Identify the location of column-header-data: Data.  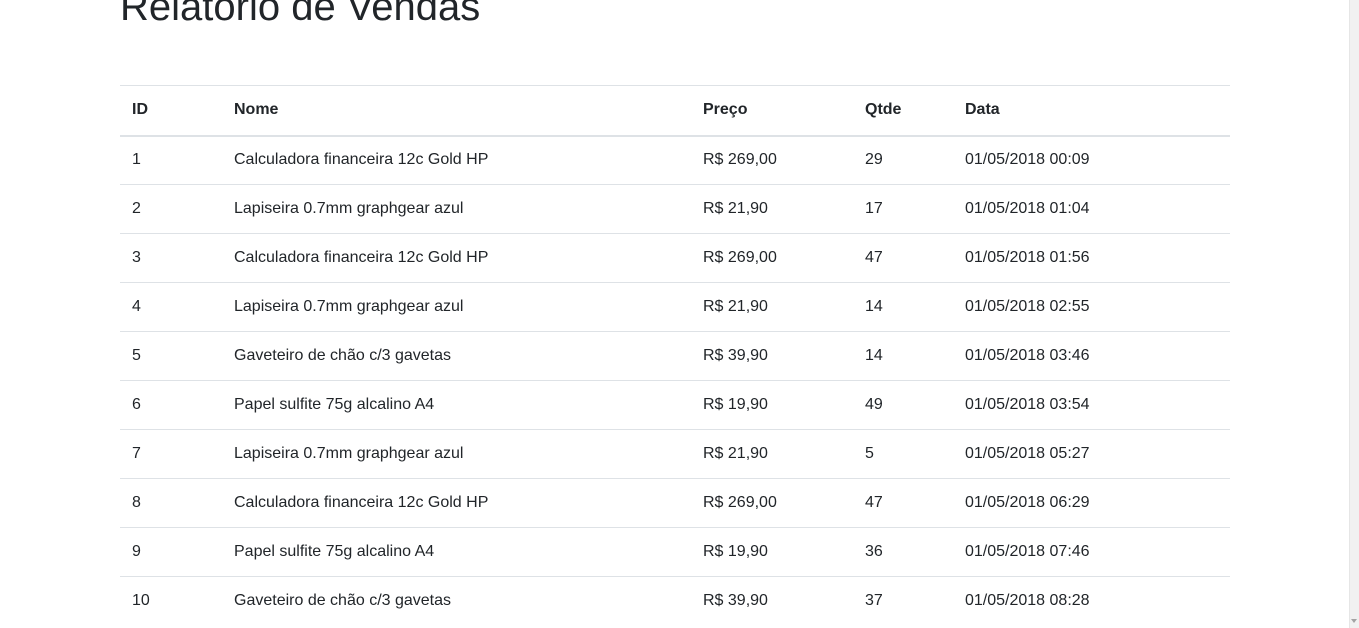
(1091, 111).